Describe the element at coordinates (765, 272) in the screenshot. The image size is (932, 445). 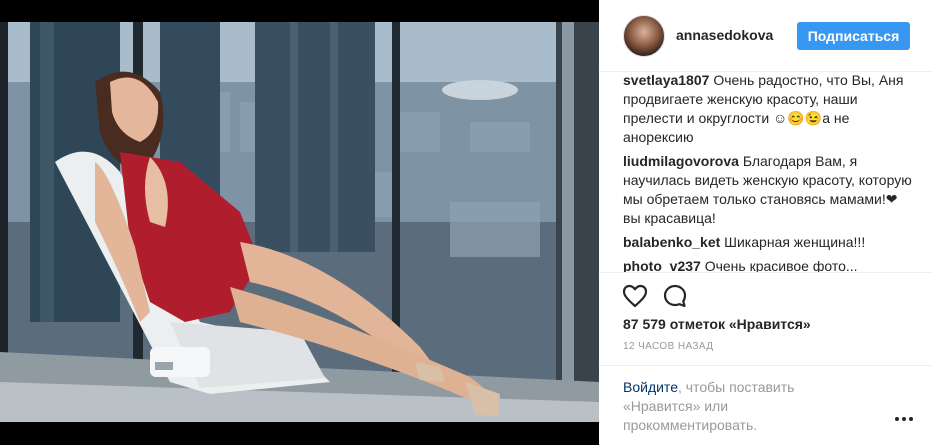
I see `actions-divider` at that location.